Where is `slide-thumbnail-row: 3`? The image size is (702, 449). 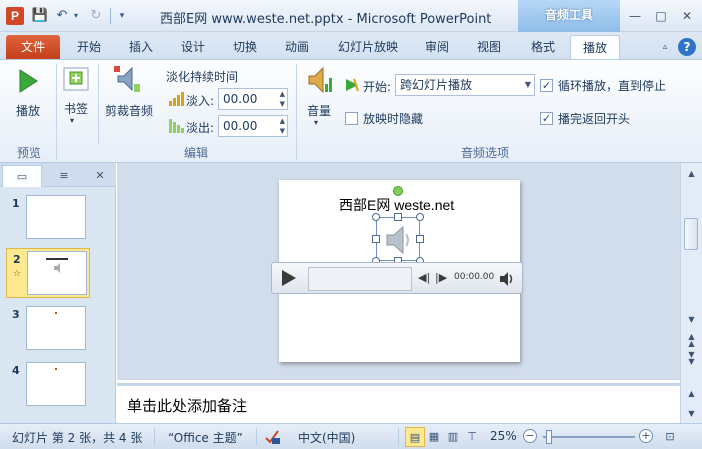 slide-thumbnail-row: 3 is located at coordinates (48, 329).